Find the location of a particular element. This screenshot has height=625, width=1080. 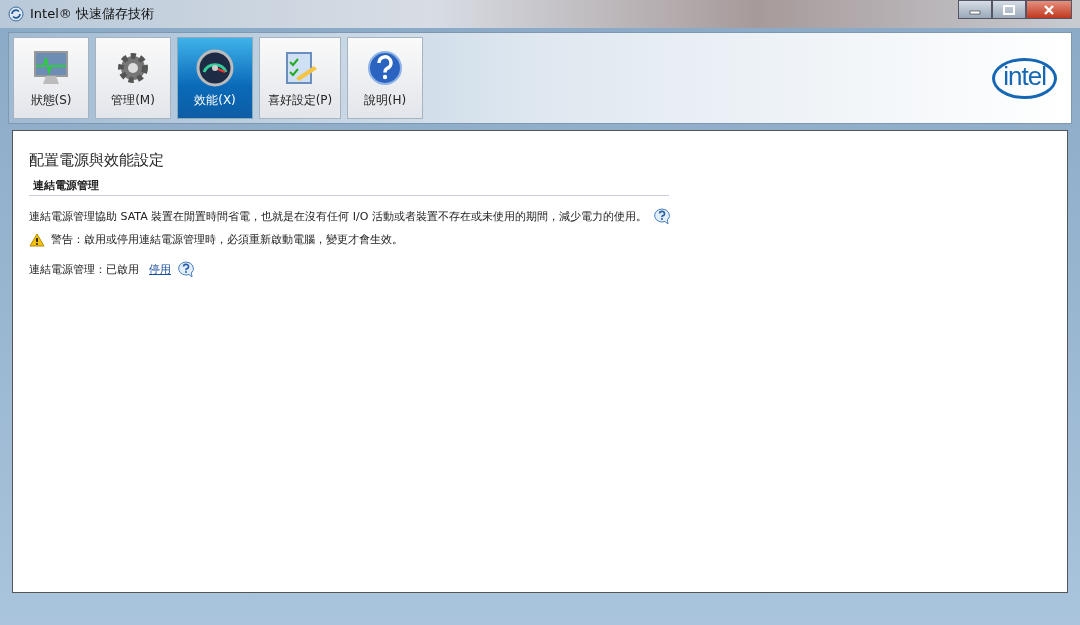

warning-text: 警告：啟用或停用連結電源管理時，必須重新啟動電腦，變更才會生效。 is located at coordinates (227, 239).